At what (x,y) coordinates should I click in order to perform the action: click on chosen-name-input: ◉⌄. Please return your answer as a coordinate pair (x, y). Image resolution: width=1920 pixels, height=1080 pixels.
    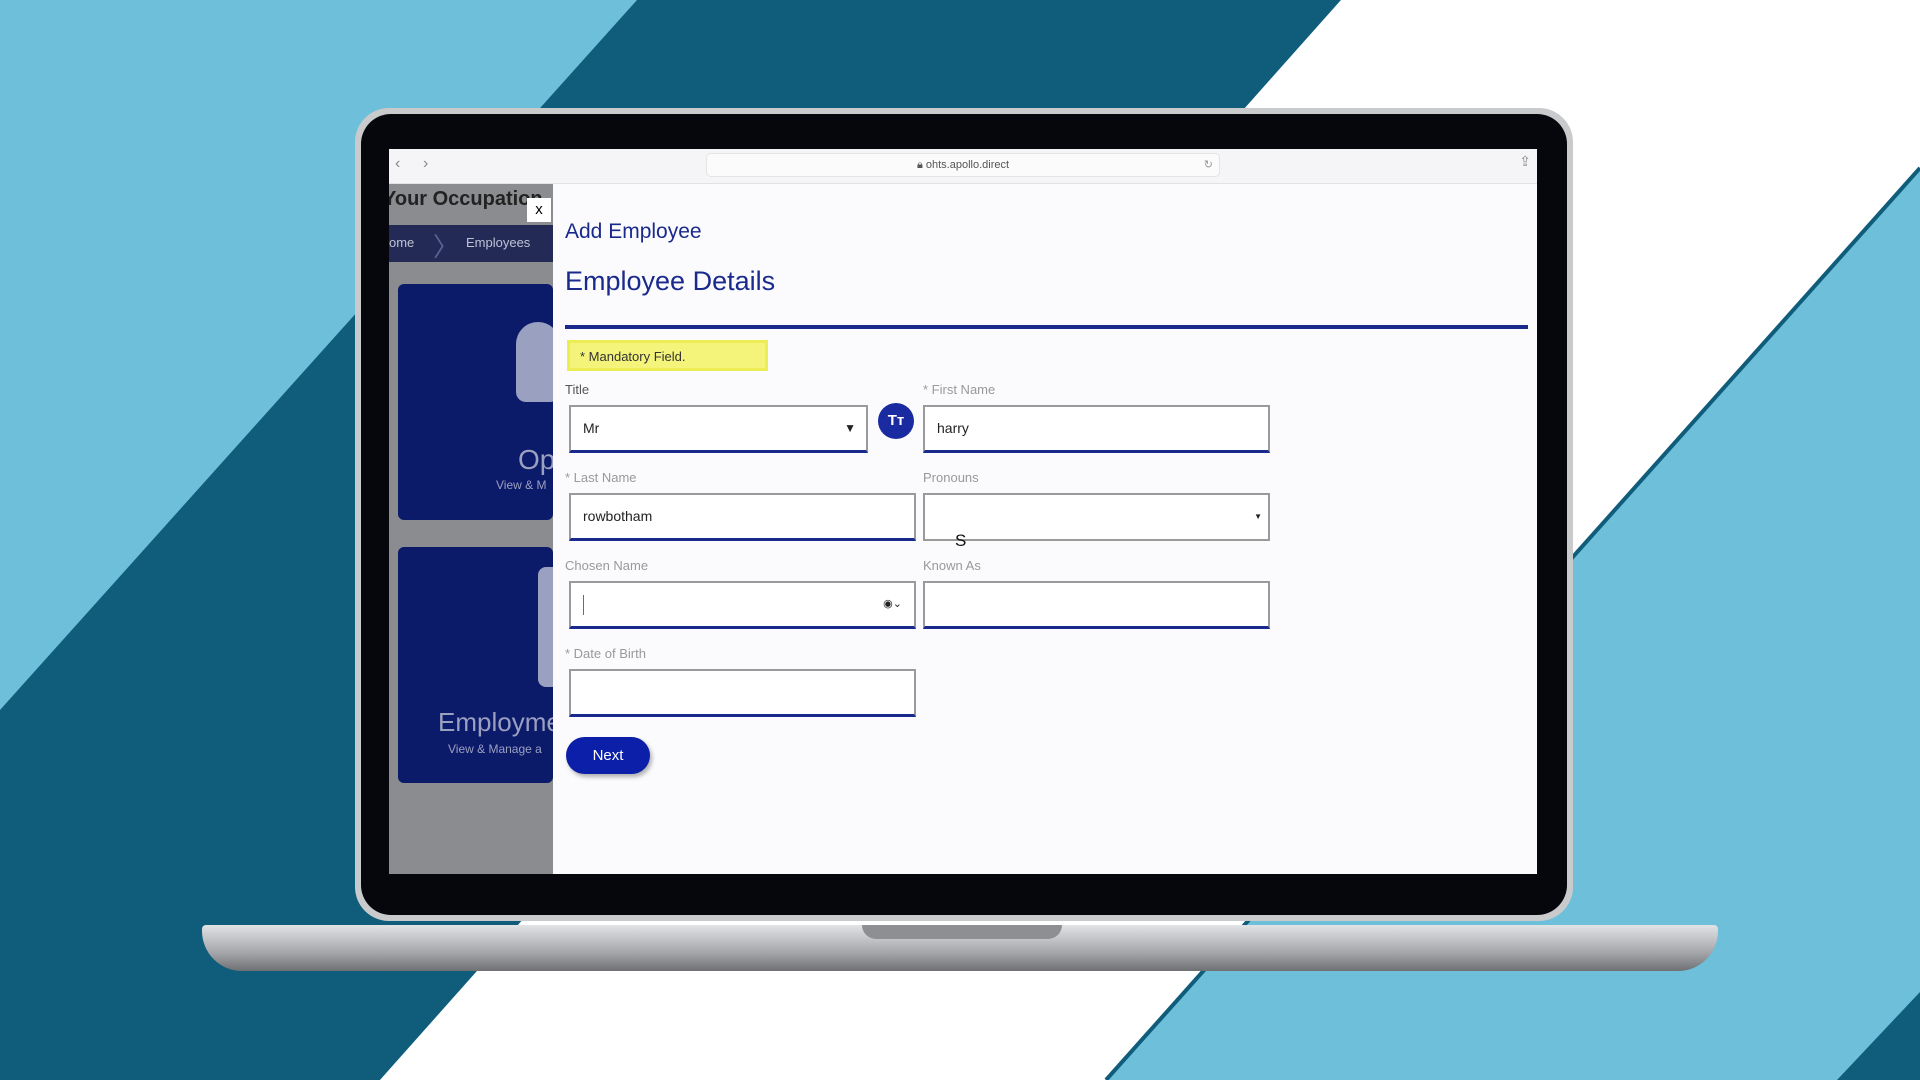
    Looking at the image, I should click on (742, 605).